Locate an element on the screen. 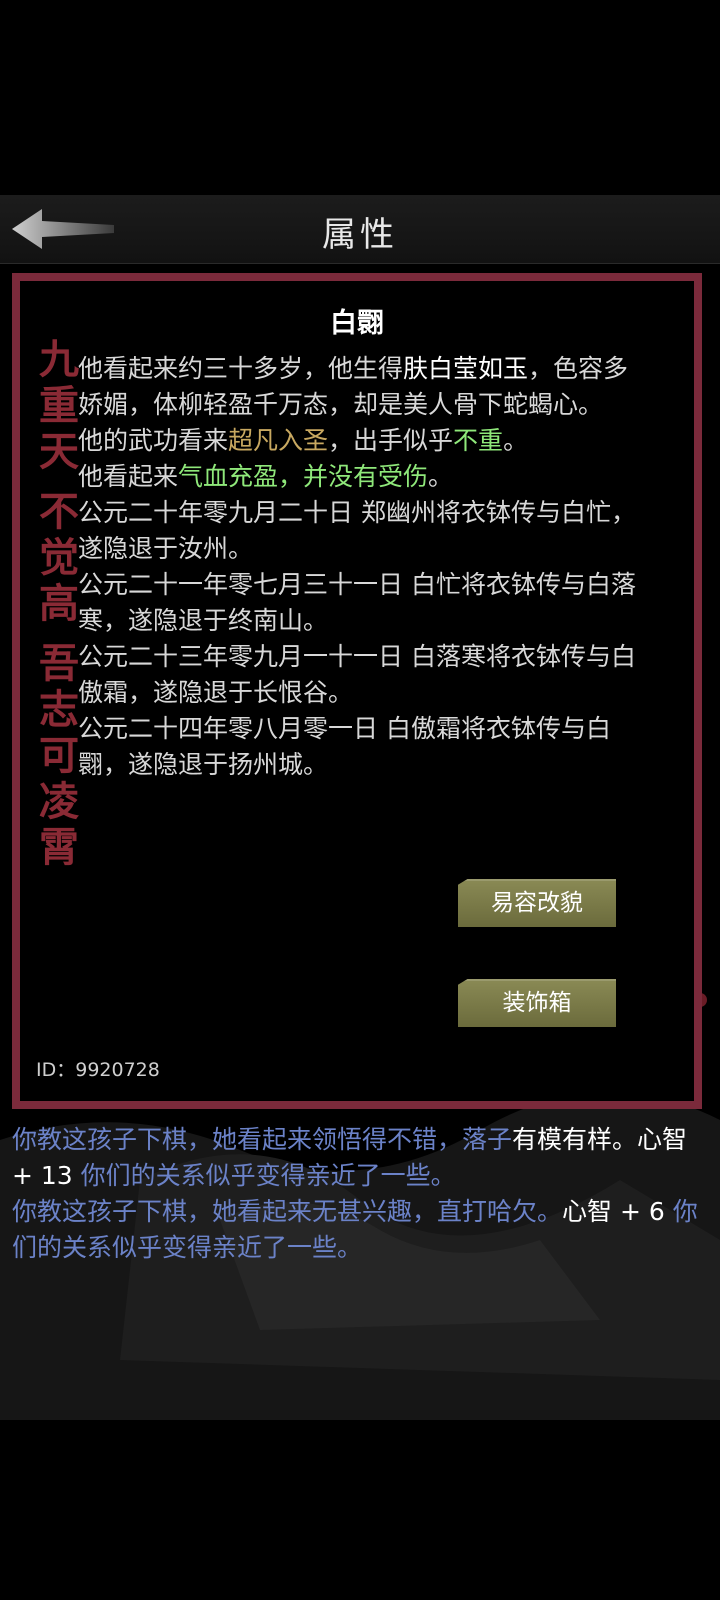  description-line: 公元二十四年零八月零一日 白傲霜将衣钵传与白翾，遂隐退于扬州城。 is located at coordinates (358, 747).